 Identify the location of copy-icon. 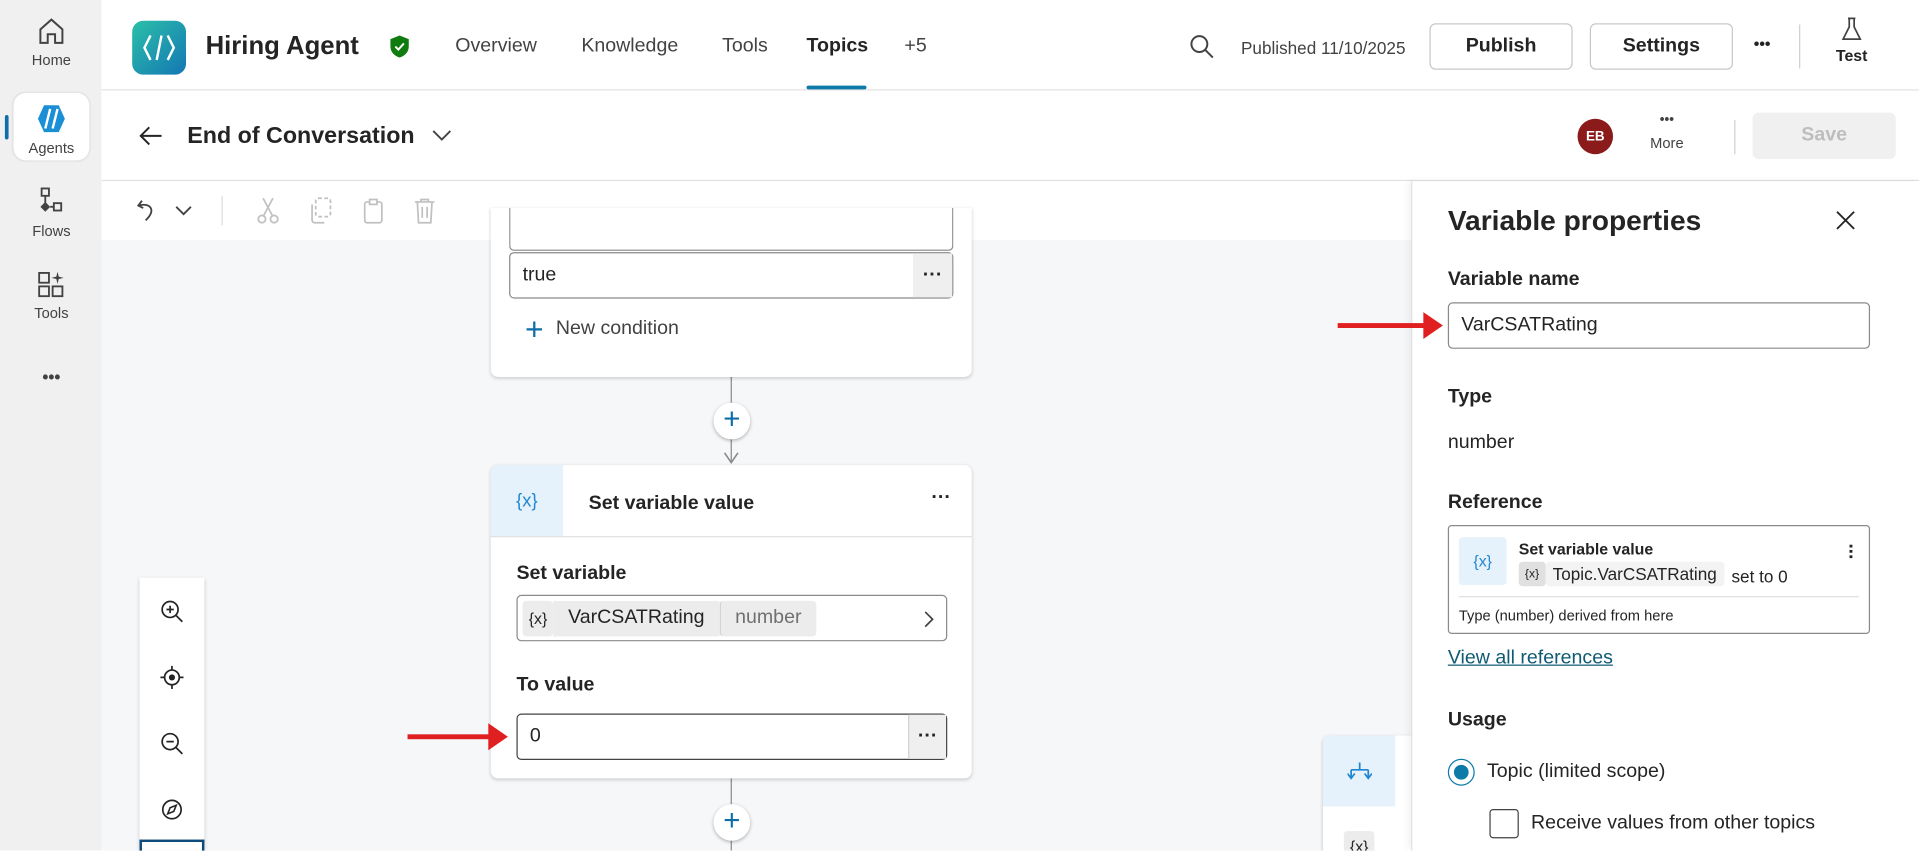
(320, 210).